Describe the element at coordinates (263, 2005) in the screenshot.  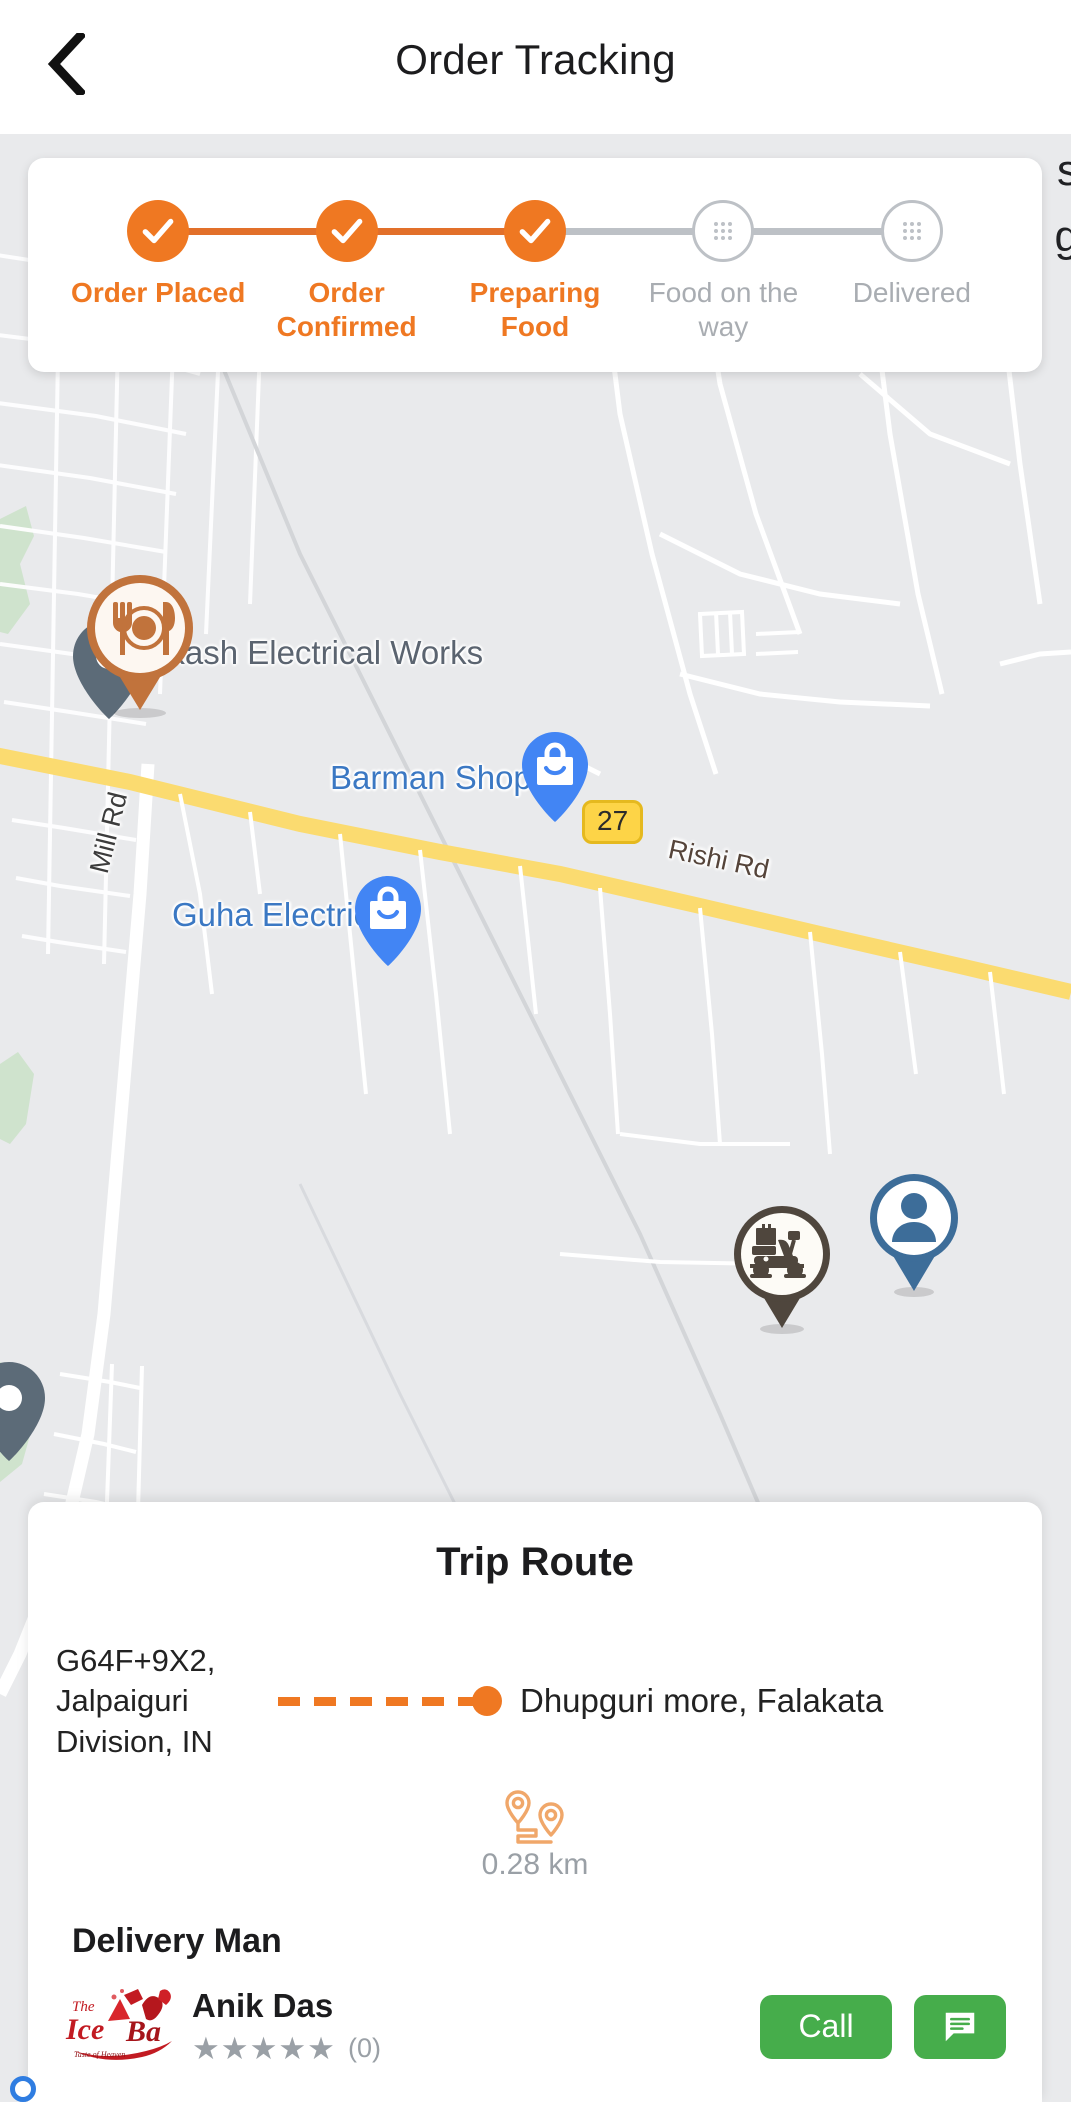
I see `delivery-man-name: Anik Das` at that location.